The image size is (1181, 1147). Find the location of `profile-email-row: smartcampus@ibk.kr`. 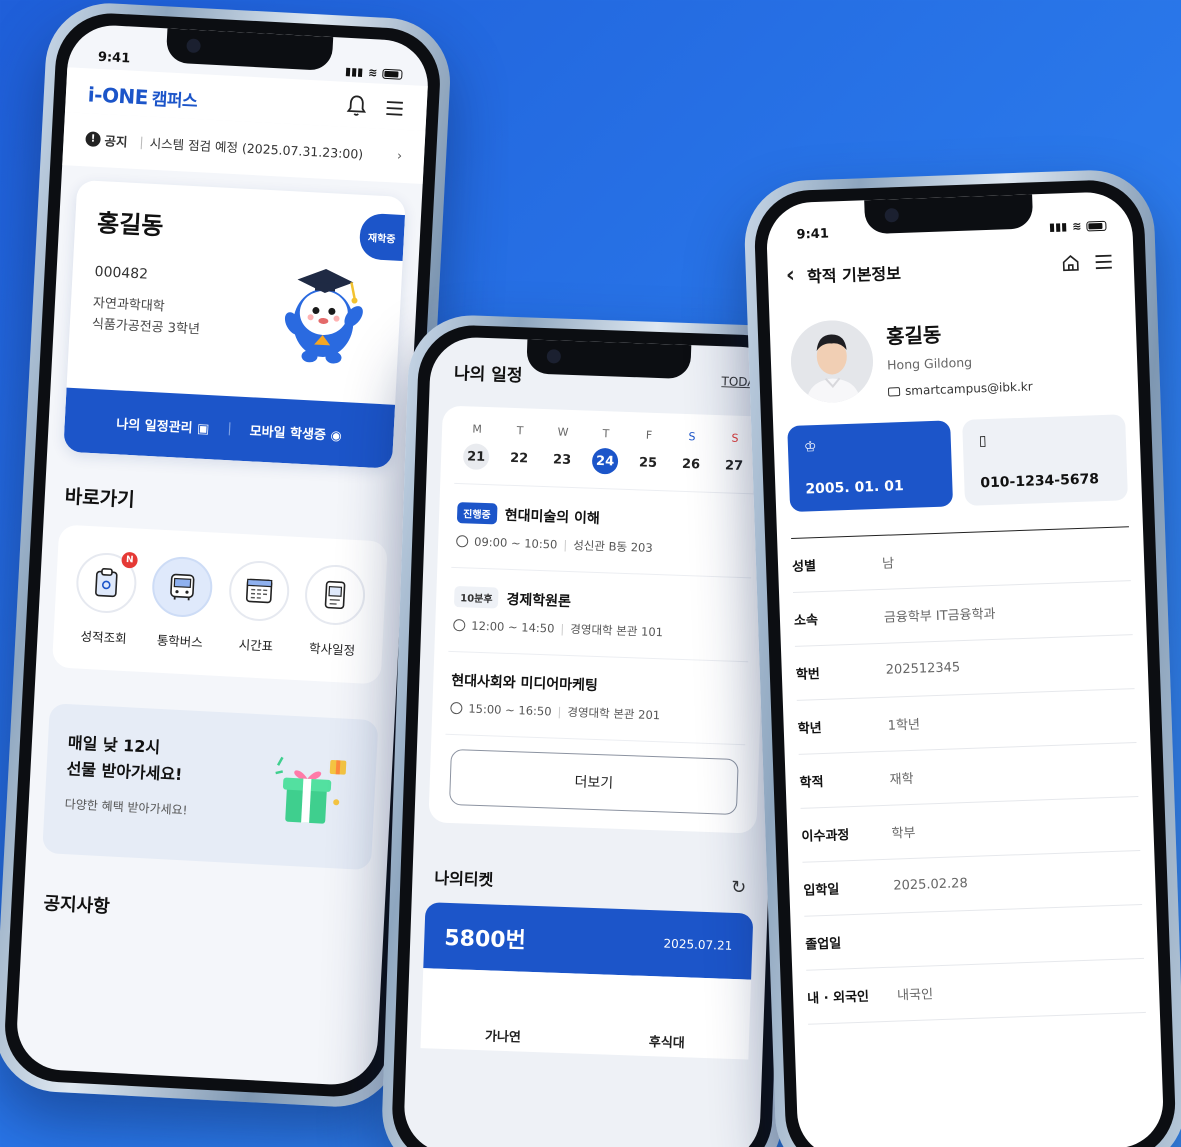

profile-email-row: smartcampus@ibk.kr is located at coordinates (960, 388).